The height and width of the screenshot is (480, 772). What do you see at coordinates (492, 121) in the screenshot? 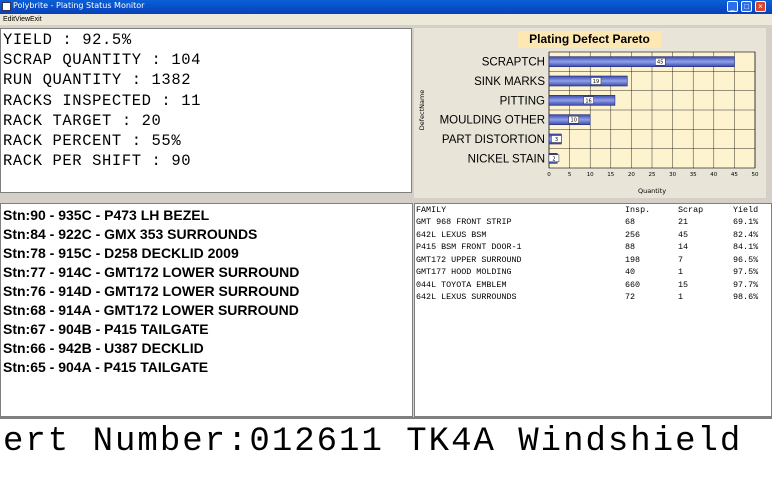
I see `category-label: MOULDING OTHER` at bounding box center [492, 121].